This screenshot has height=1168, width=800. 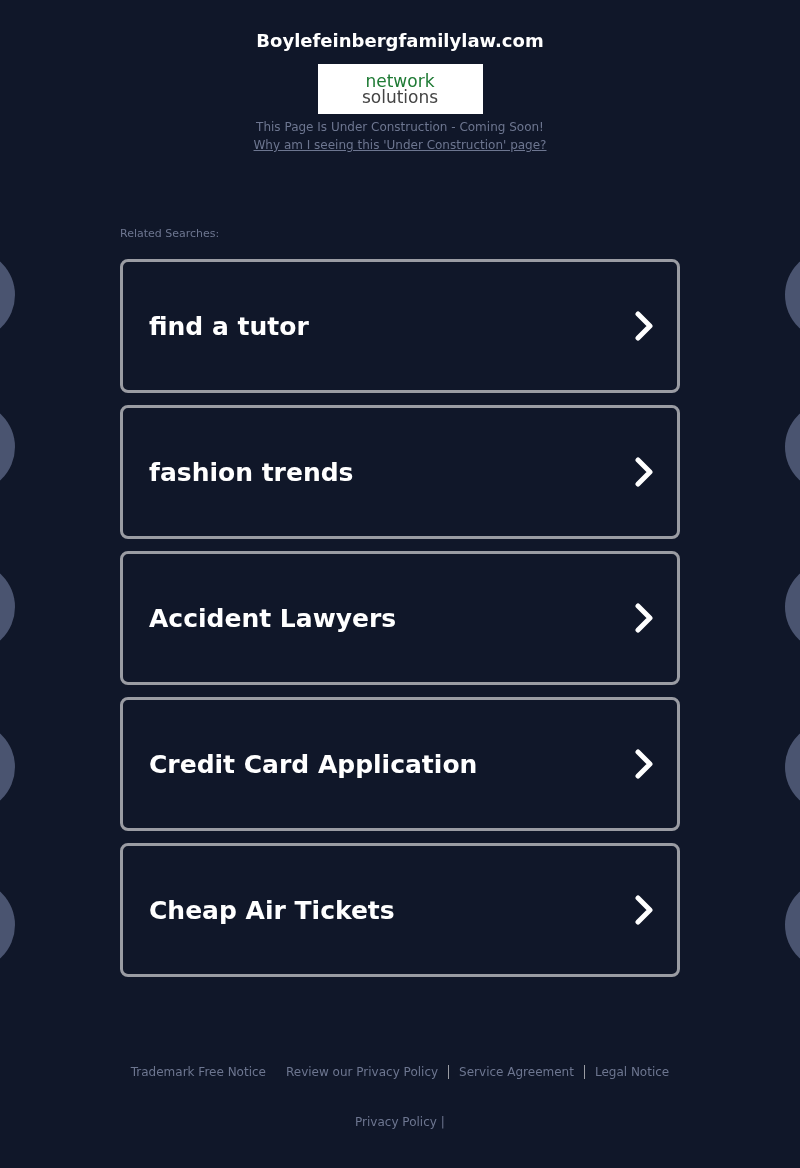 I want to click on footer-link: Legal Notice, so click(x=631, y=1072).